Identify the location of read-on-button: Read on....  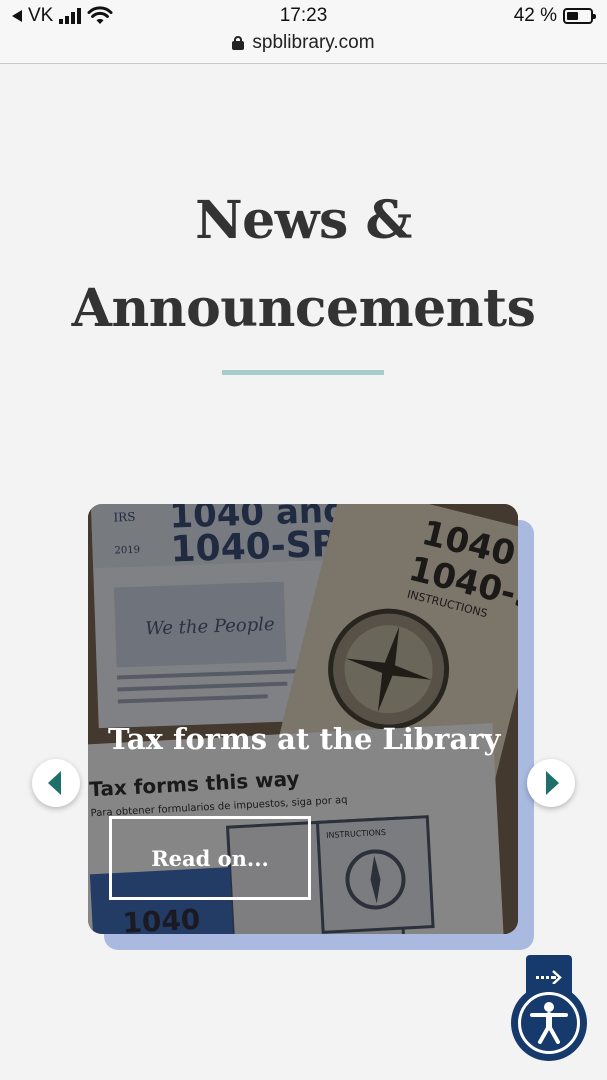
(210, 858).